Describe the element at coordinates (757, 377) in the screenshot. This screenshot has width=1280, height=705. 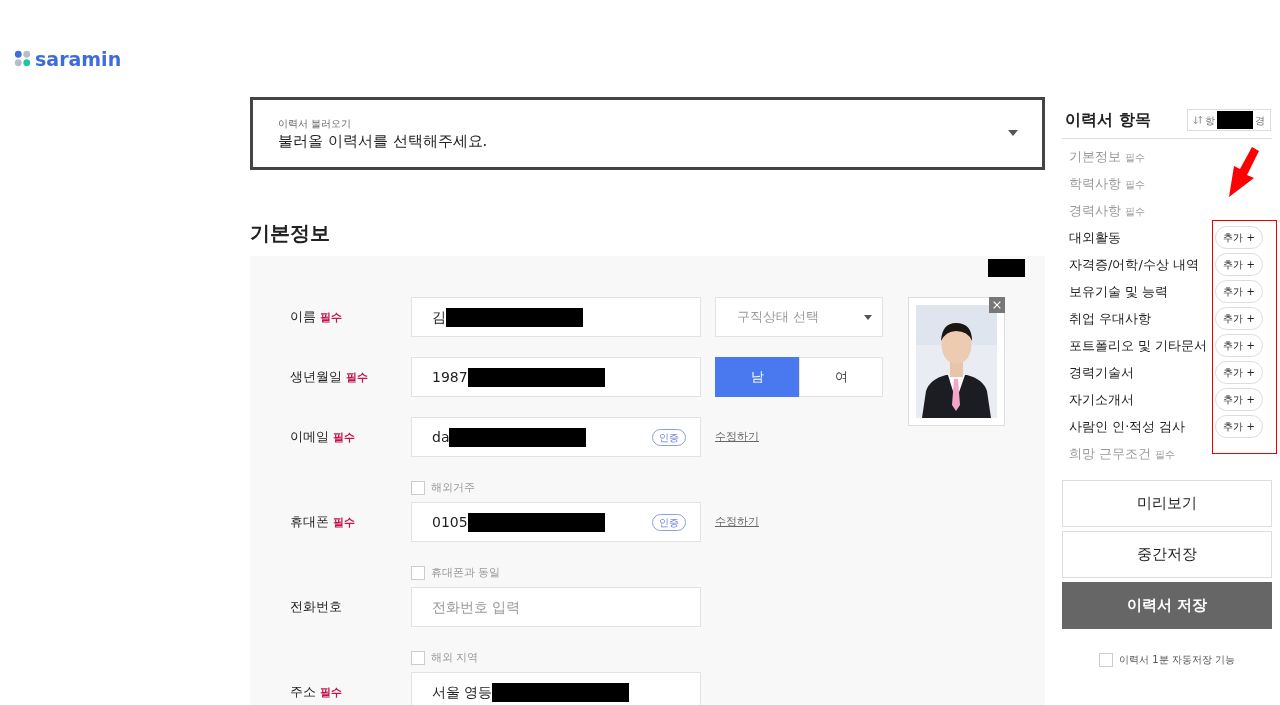
I see `gender-option: 남` at that location.